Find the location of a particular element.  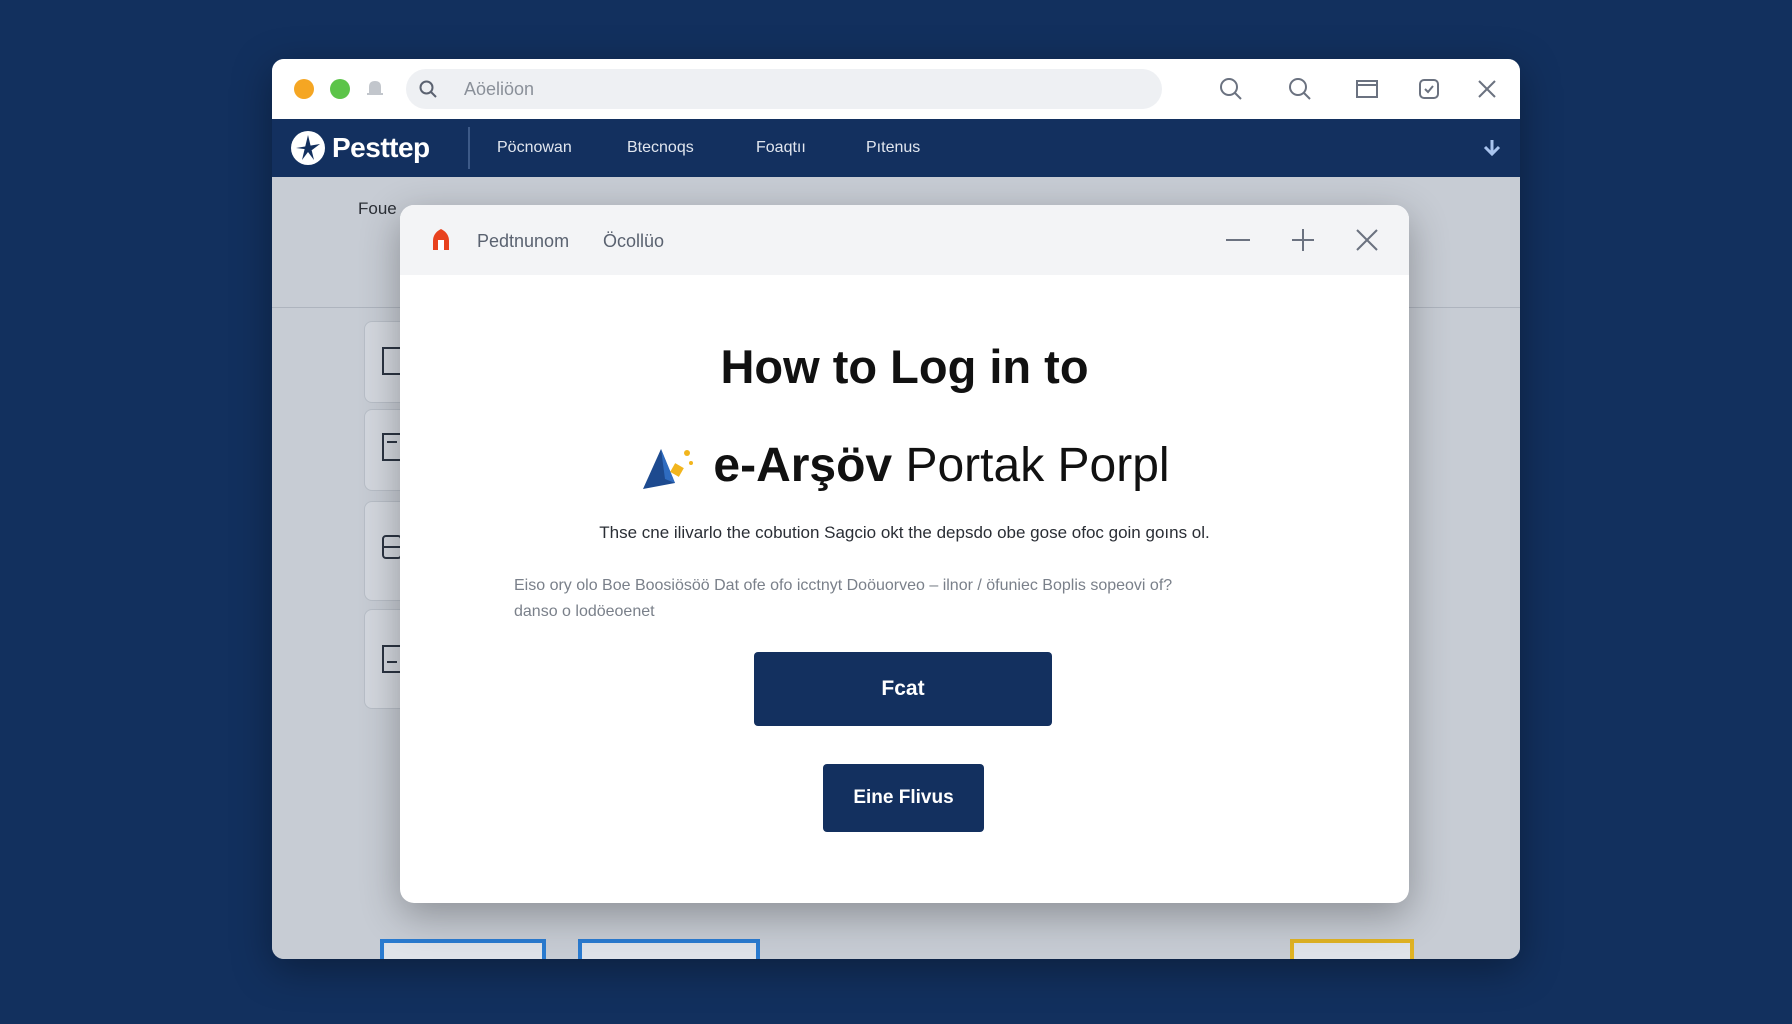

window-icon is located at coordinates (1367, 89).